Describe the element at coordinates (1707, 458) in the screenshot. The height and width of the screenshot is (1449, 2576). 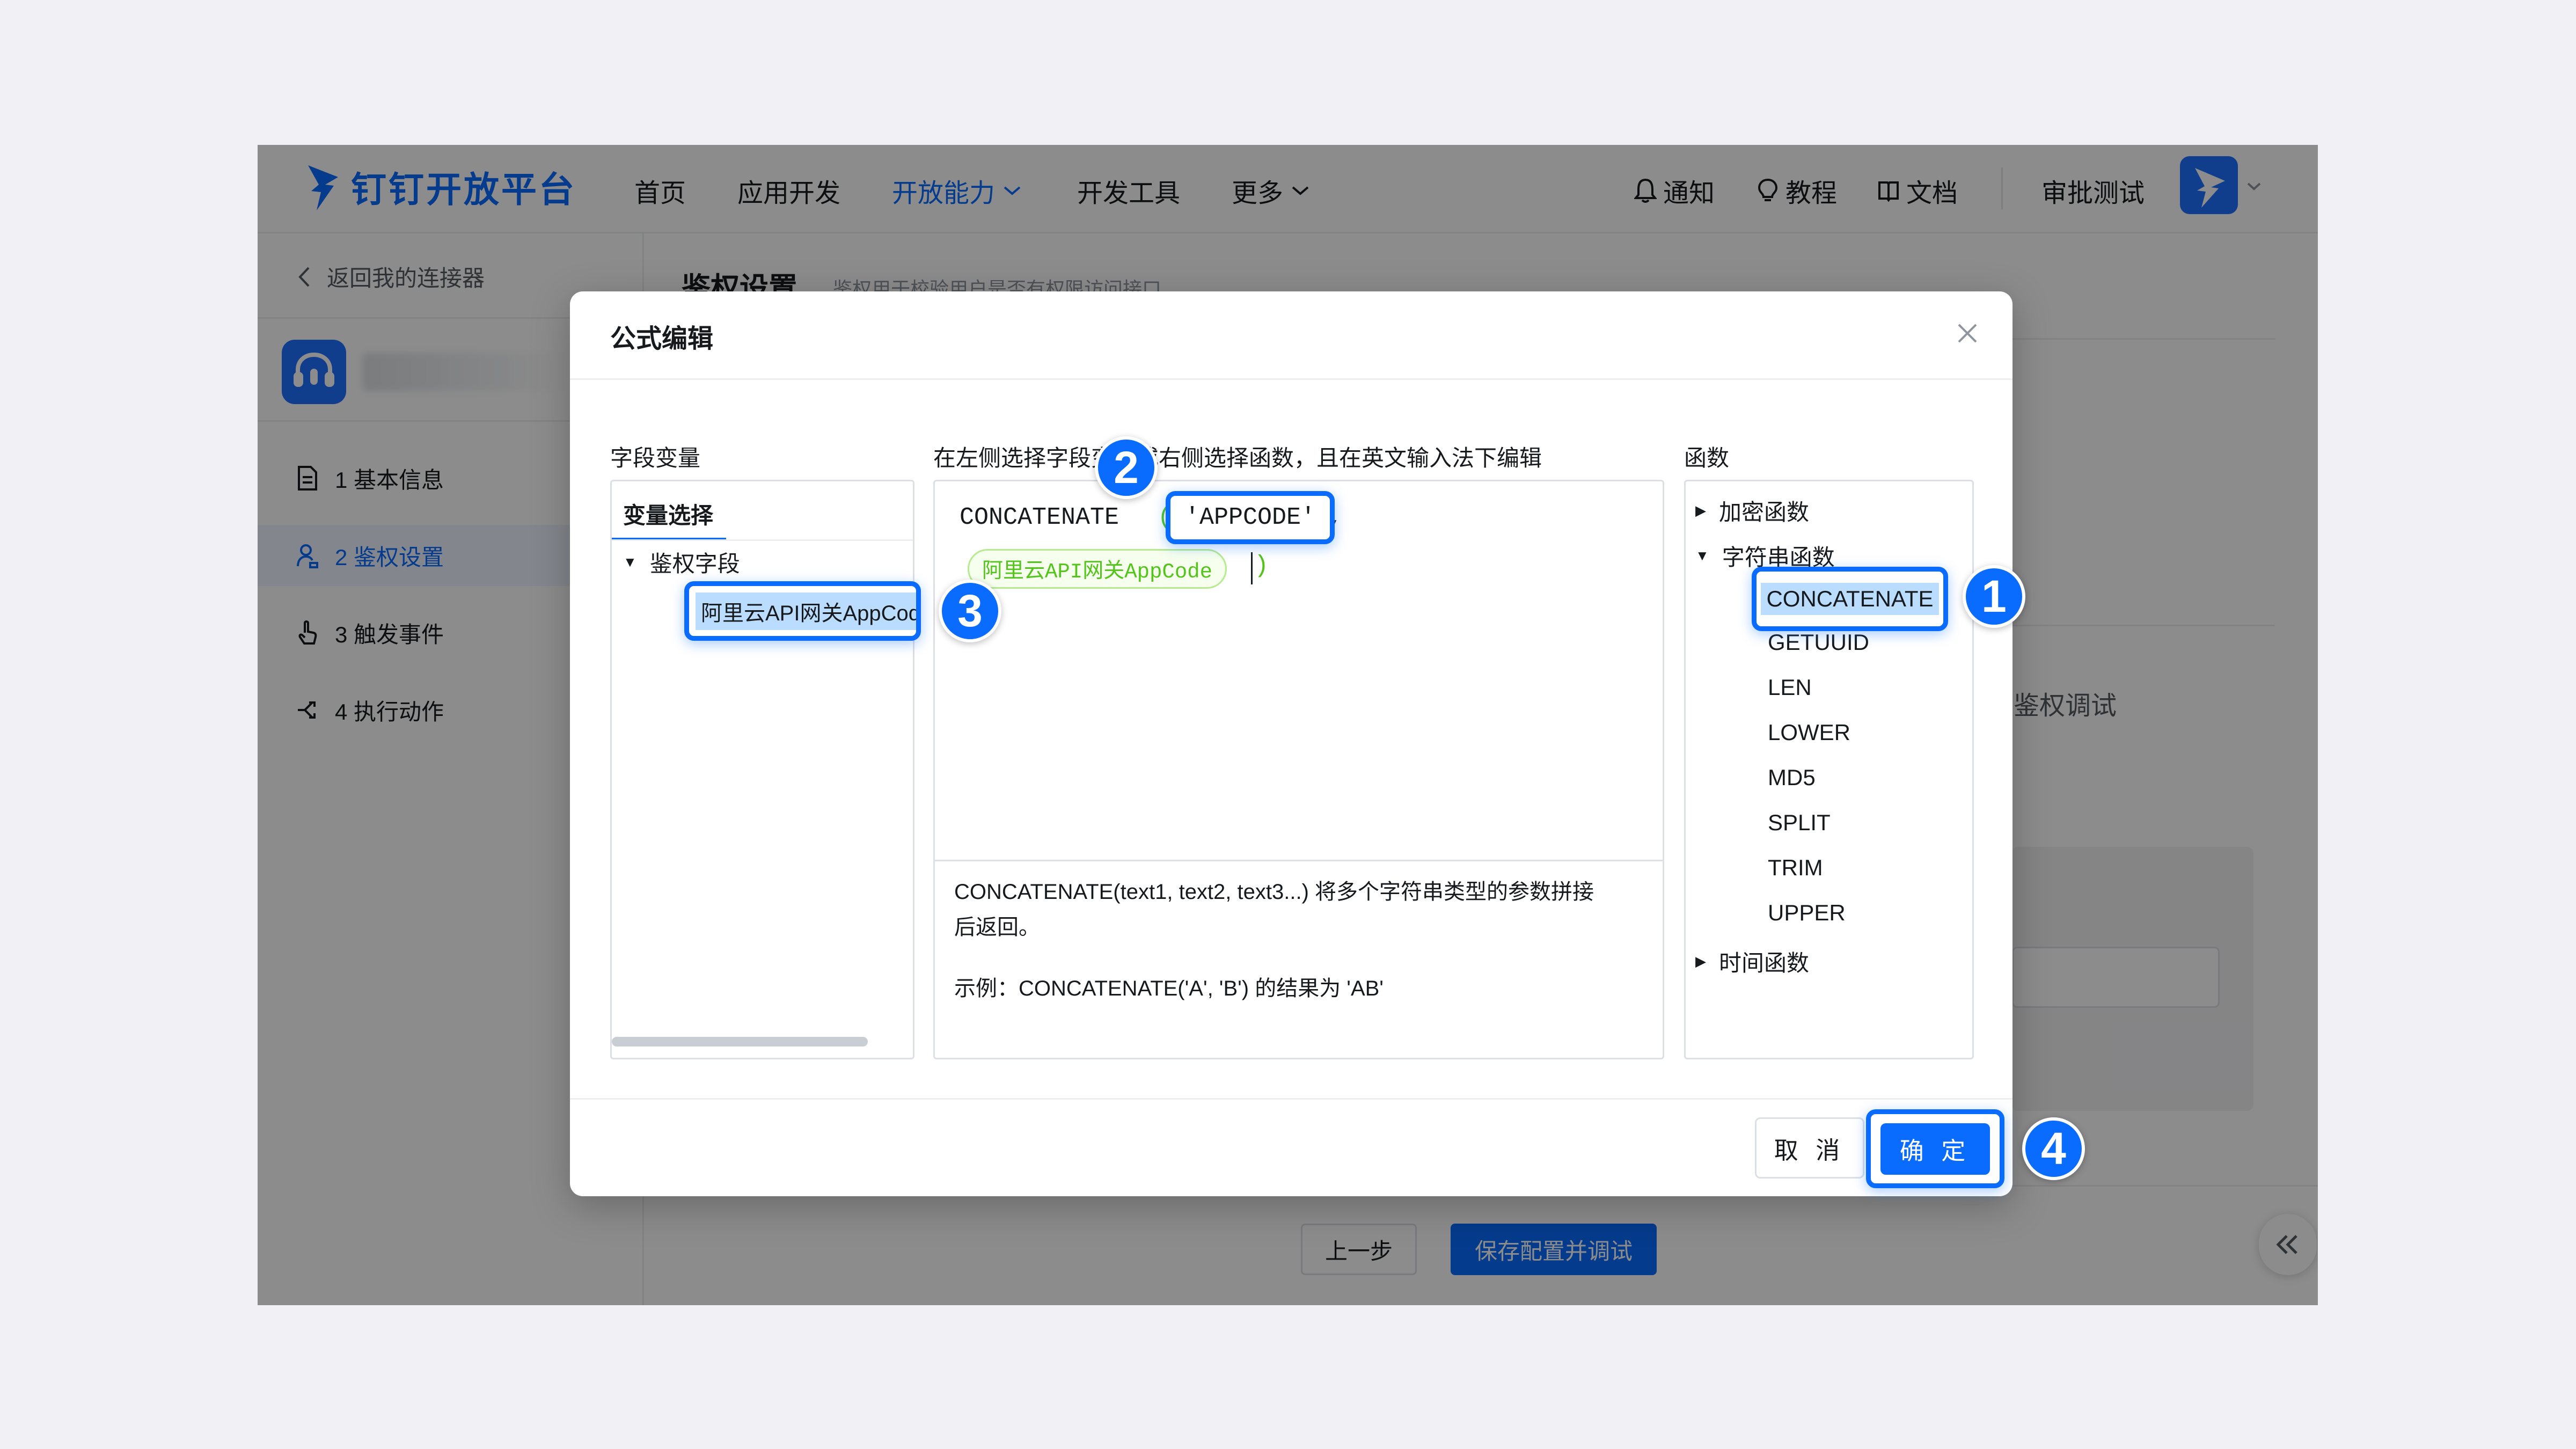
I see `functions-header: 函数` at that location.